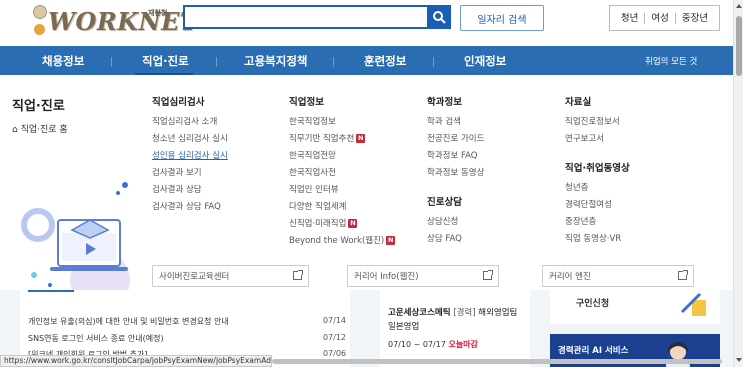  What do you see at coordinates (455, 222) in the screenshot?
I see `menu-link: 상담신청` at bounding box center [455, 222].